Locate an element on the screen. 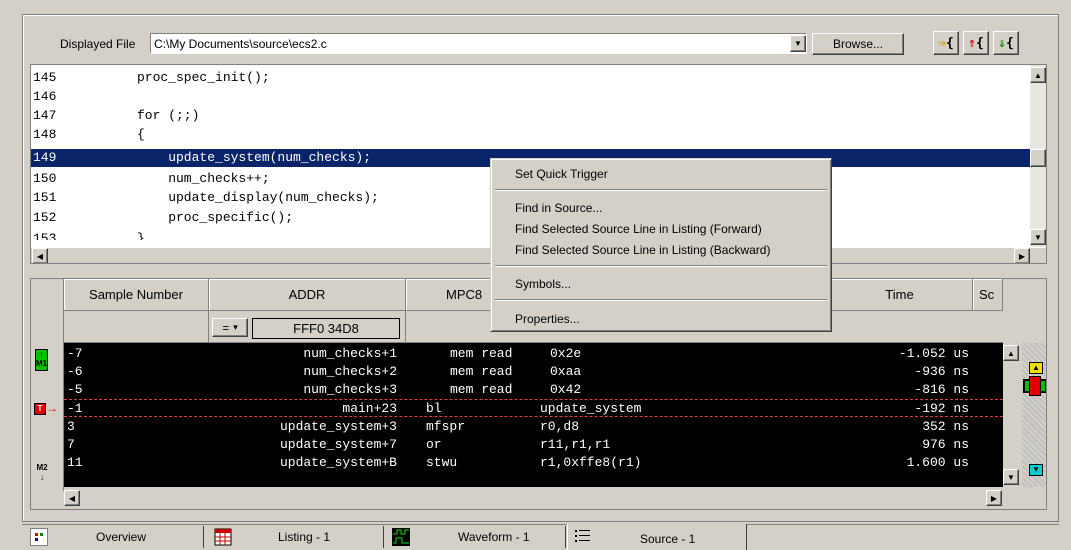 This screenshot has width=1071, height=550. source-scroll-thumb is located at coordinates (1038, 158).